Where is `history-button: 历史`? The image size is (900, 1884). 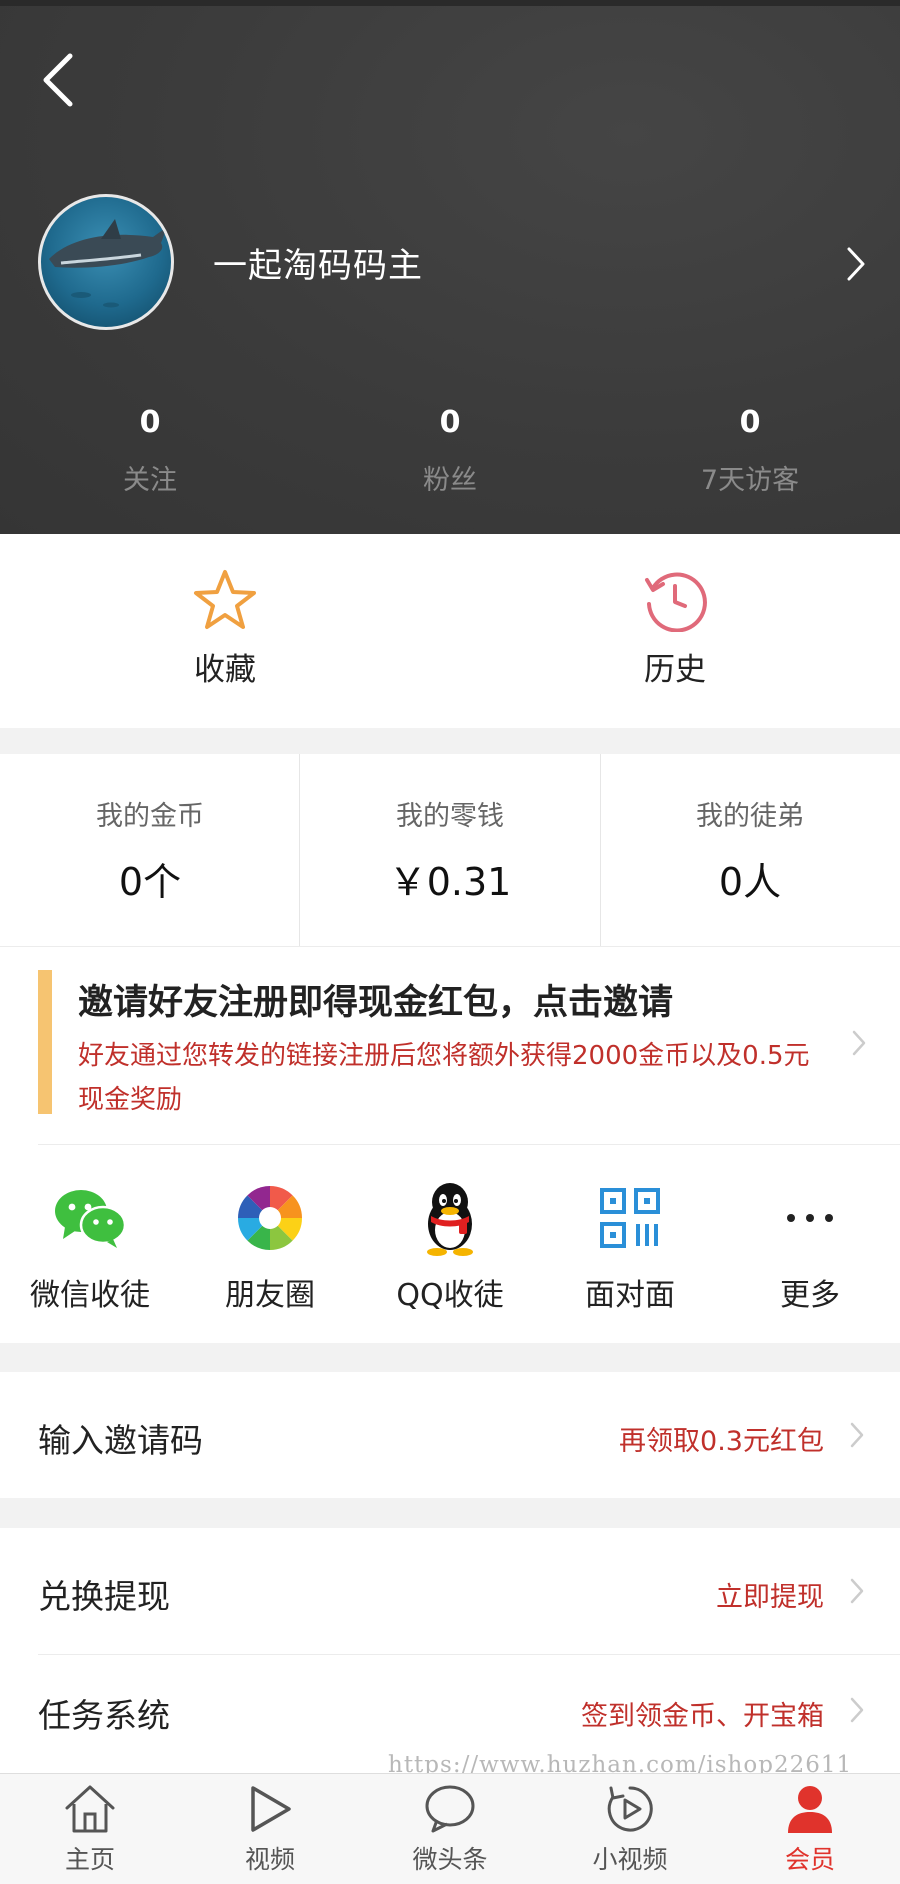
history-button: 历史 is located at coordinates (675, 628).